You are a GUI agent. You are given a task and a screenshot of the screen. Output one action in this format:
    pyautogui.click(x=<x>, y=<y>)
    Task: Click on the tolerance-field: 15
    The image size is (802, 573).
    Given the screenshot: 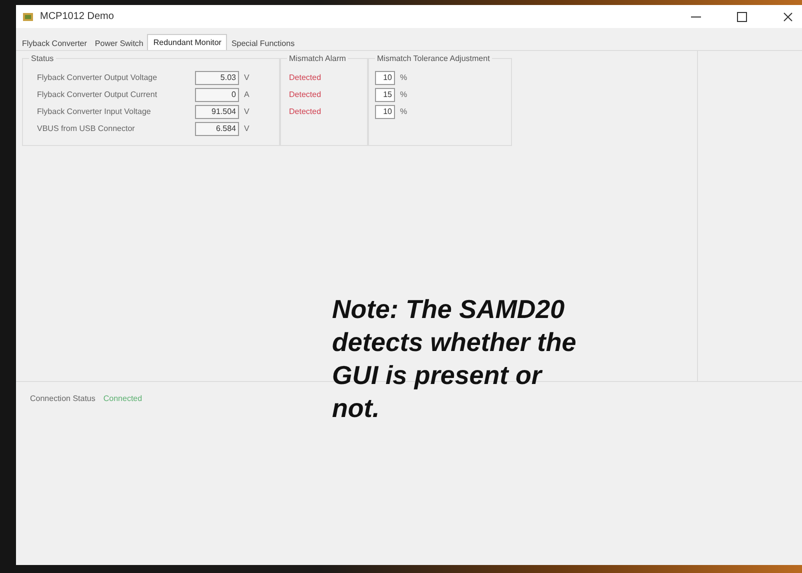 What is the action you would take?
    pyautogui.click(x=385, y=95)
    